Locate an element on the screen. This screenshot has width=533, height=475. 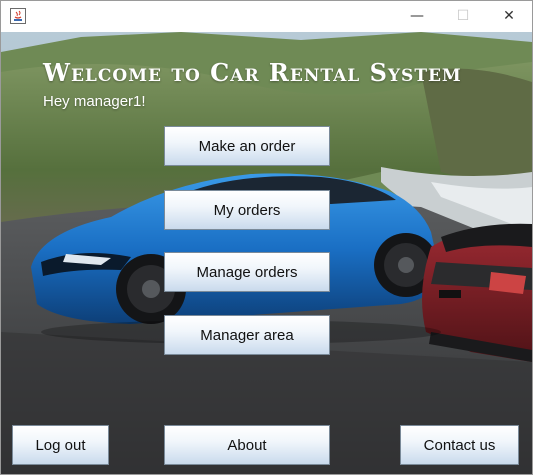
my-orders-button: My orders is located at coordinates (247, 210).